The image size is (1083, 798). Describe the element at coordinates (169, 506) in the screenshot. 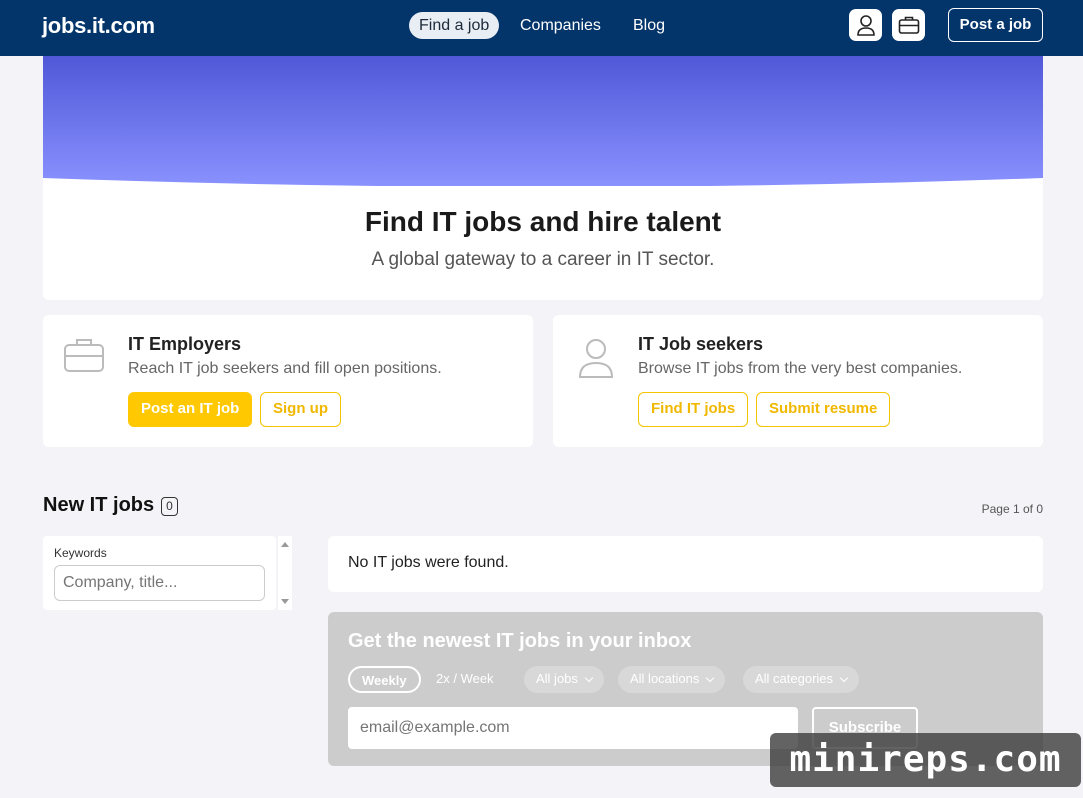

I see `jobs-count-badge: 0` at that location.